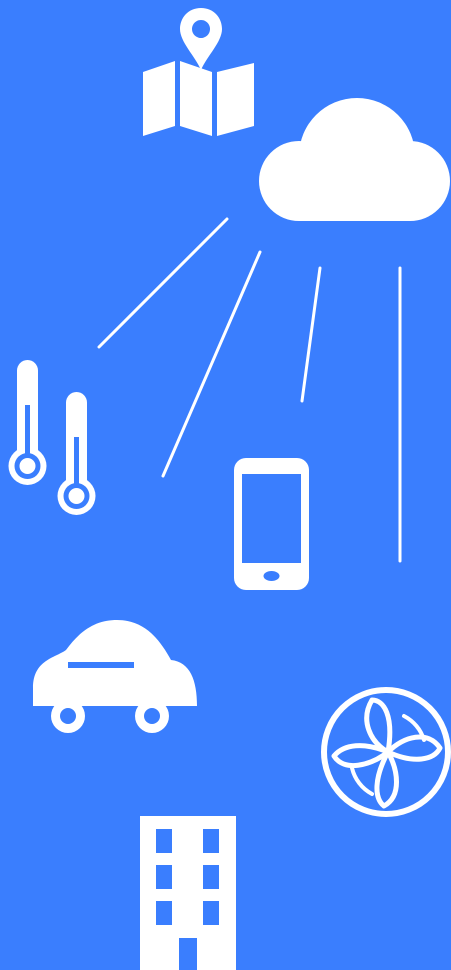 The image size is (451, 970). What do you see at coordinates (271, 524) in the screenshot?
I see `smartphone-icon` at bounding box center [271, 524].